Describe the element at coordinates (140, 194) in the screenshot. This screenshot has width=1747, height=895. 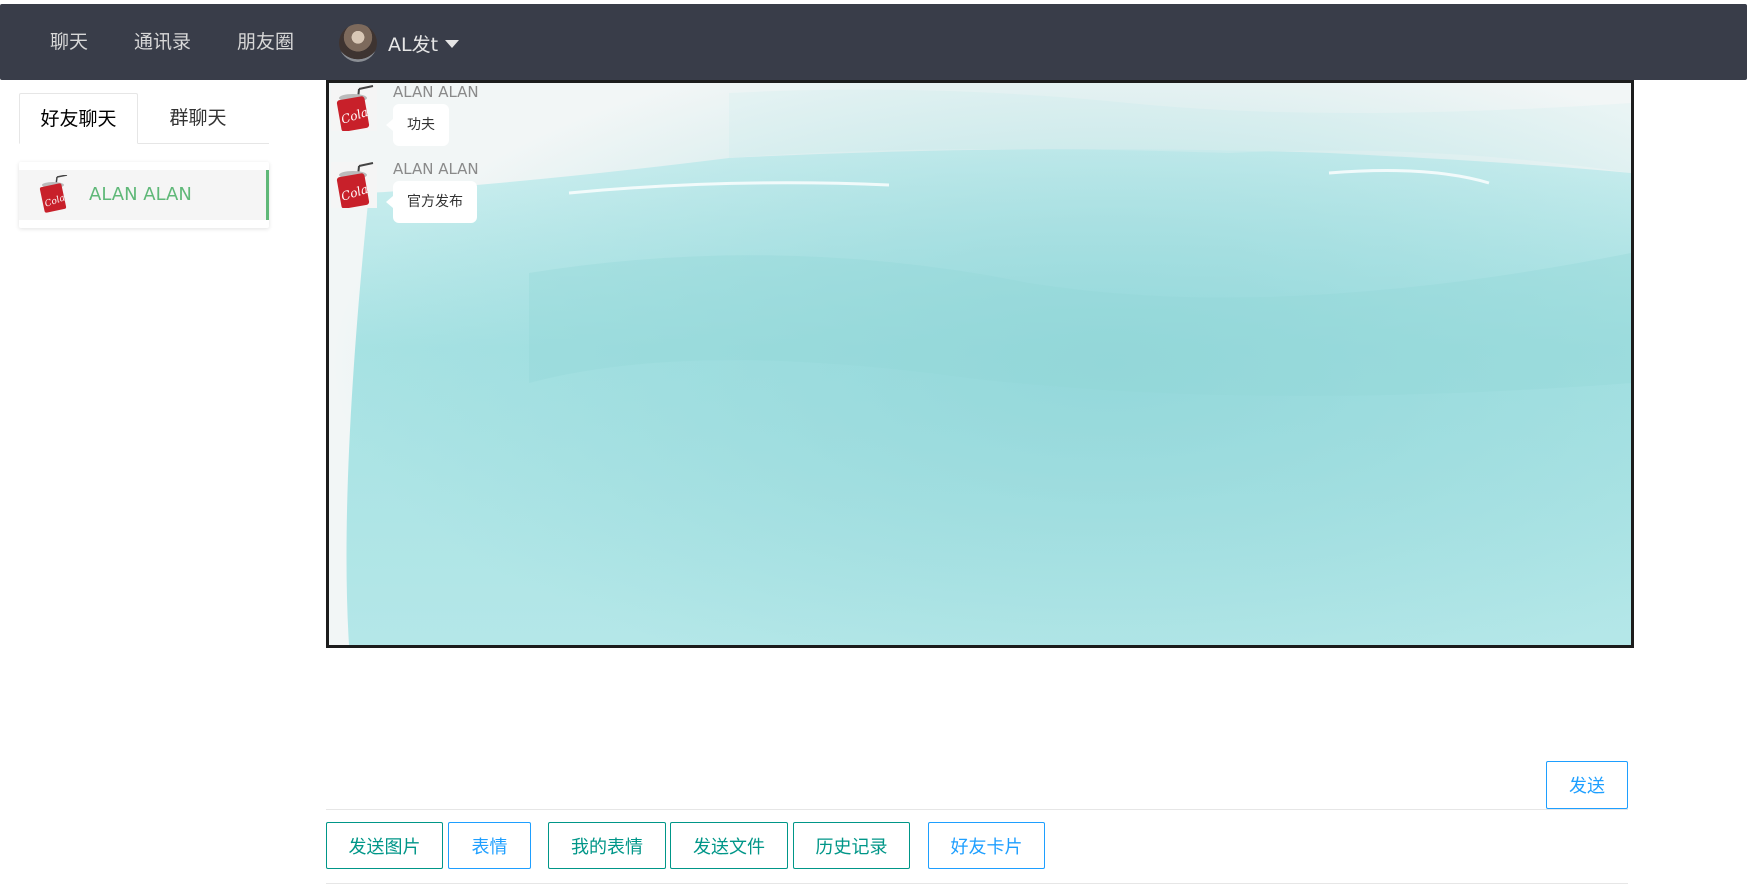
I see `friend-name: ALAN ALAN` at that location.